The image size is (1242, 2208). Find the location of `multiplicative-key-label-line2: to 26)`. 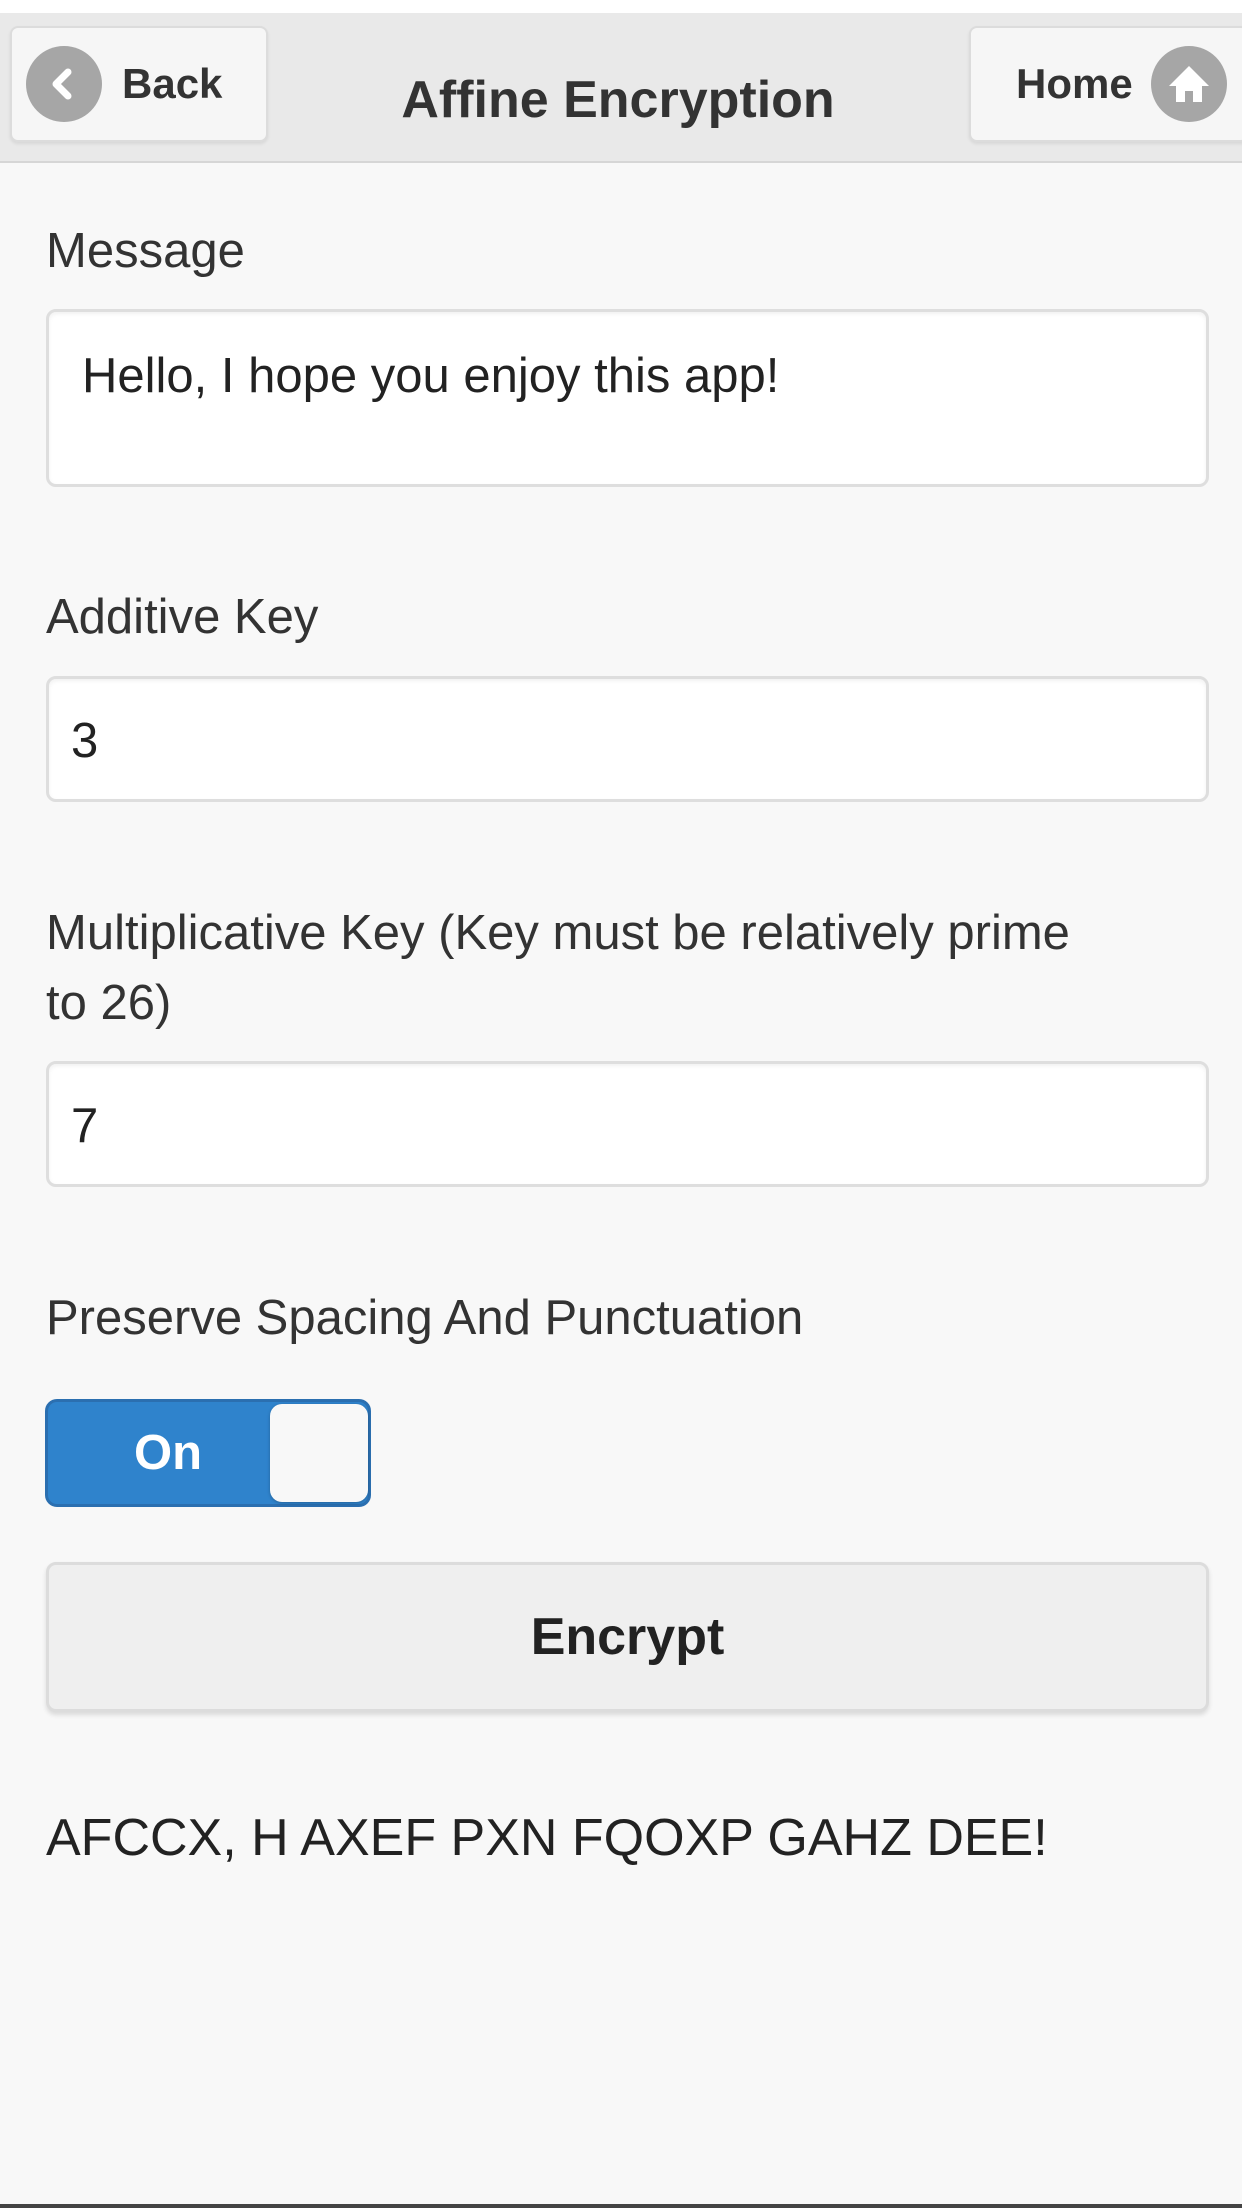

multiplicative-key-label-line2: to 26) is located at coordinates (109, 1003).